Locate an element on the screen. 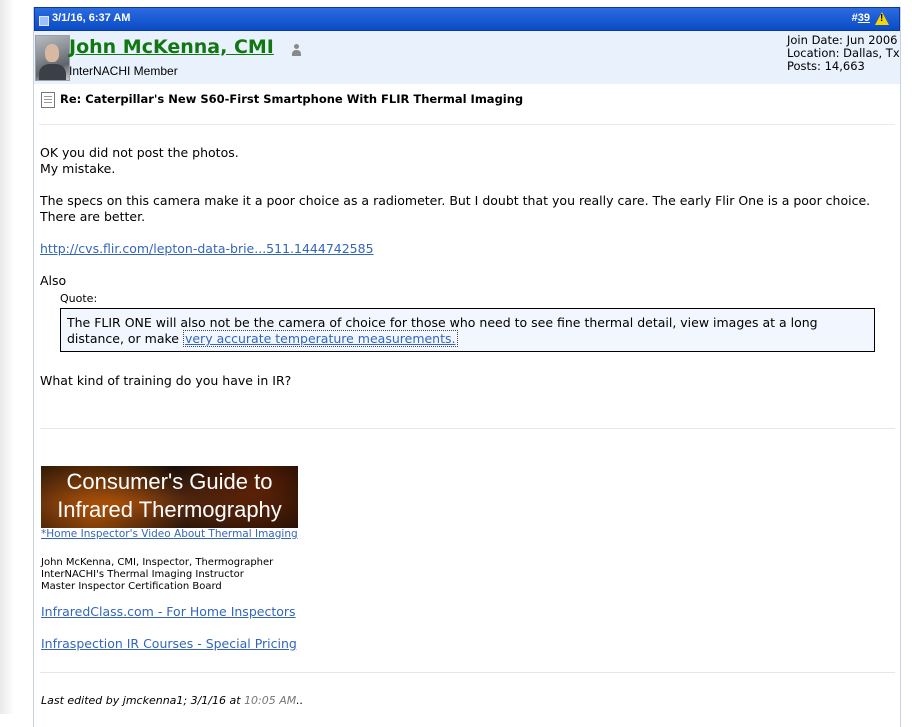 The height and width of the screenshot is (727, 912). infraredclass-link: InfraredClass.com - For Home Inspectors is located at coordinates (168, 611).